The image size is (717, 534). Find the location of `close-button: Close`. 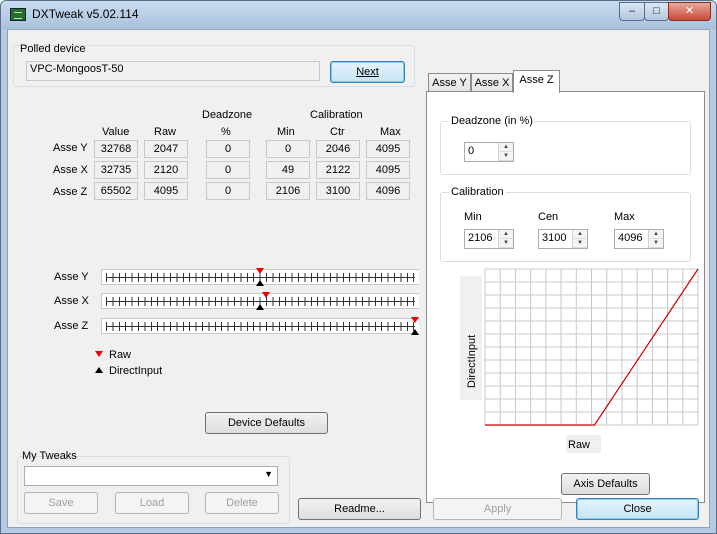

close-button: Close is located at coordinates (637, 509).